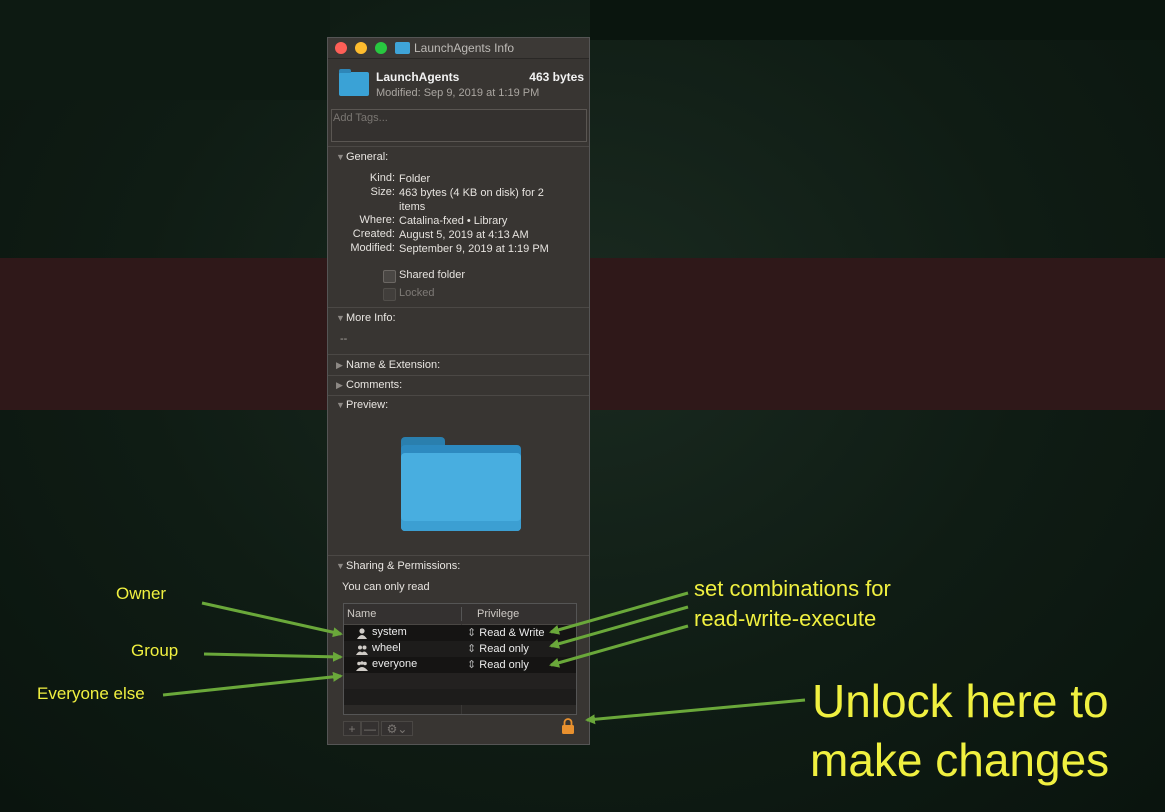 This screenshot has height=812, width=1165. What do you see at coordinates (695, 711) in the screenshot?
I see `arrow-unlock` at bounding box center [695, 711].